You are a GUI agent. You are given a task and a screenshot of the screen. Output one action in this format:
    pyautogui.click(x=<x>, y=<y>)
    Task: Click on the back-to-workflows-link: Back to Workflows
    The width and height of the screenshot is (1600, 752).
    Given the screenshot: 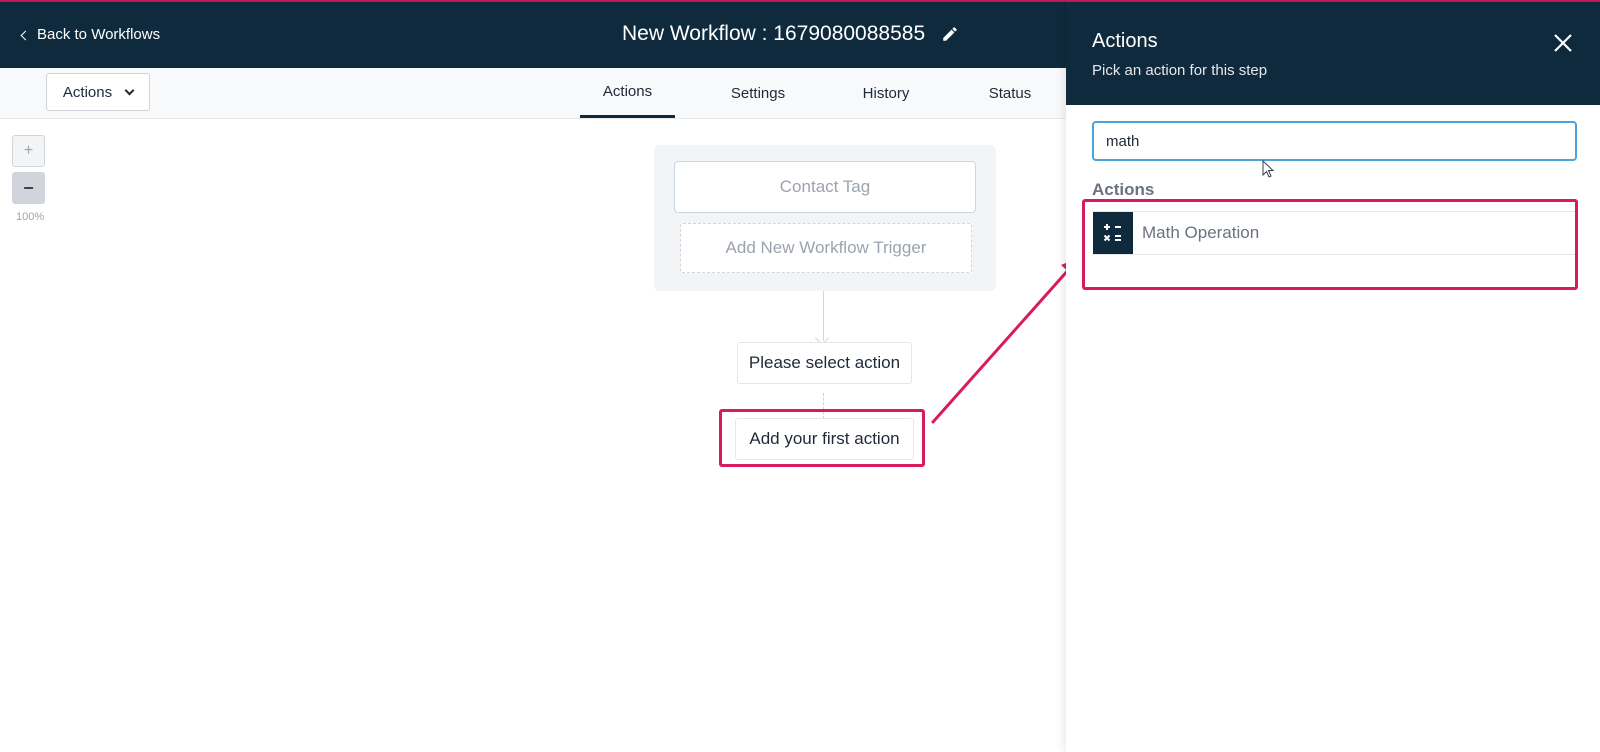 What is the action you would take?
    pyautogui.click(x=90, y=34)
    